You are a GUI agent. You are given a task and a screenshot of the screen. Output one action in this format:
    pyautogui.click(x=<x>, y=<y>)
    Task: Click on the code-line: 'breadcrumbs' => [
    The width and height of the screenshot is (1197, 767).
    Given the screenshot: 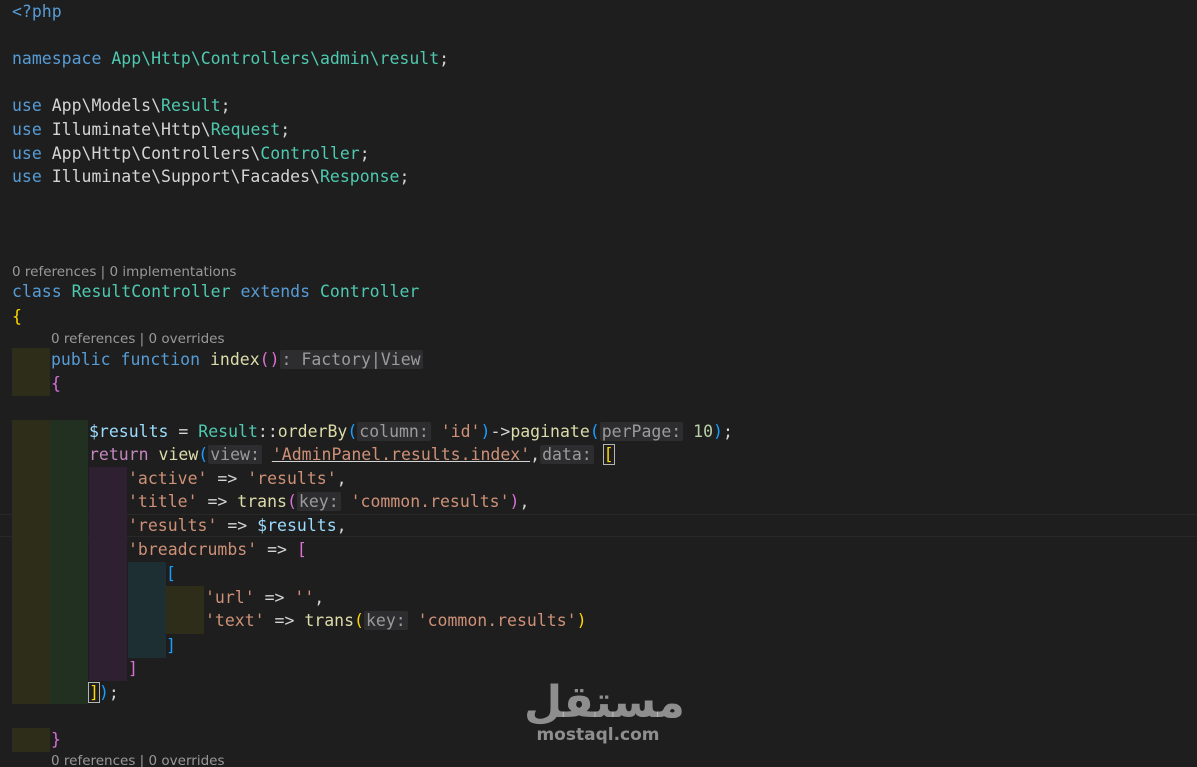 What is the action you would take?
    pyautogui.click(x=217, y=549)
    